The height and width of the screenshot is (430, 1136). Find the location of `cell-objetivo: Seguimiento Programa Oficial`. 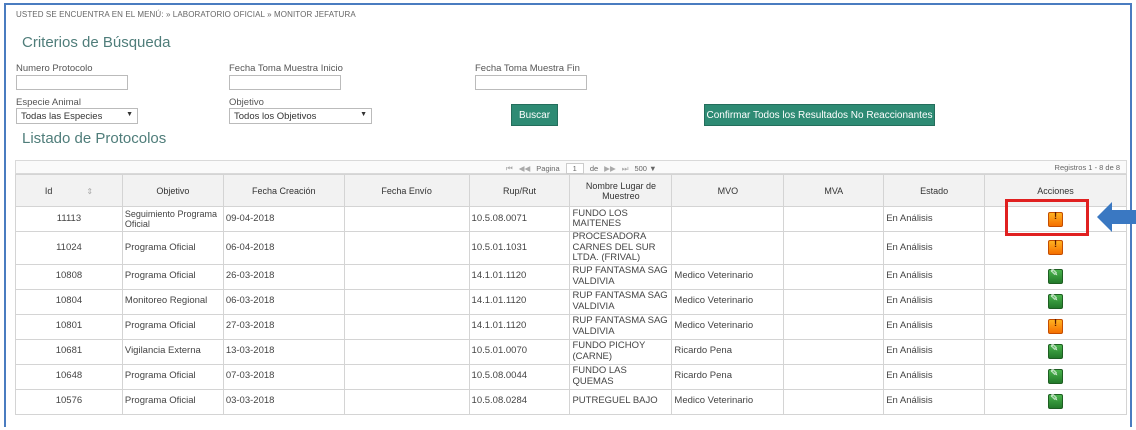

cell-objetivo: Seguimiento Programa Oficial is located at coordinates (172, 219).